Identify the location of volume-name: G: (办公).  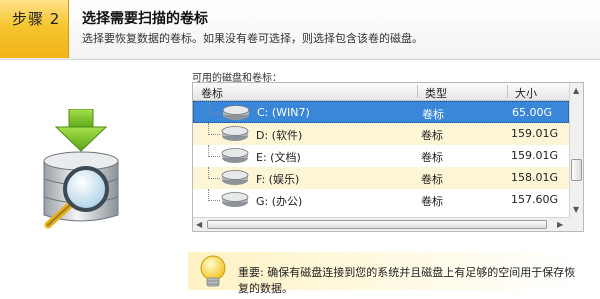
(279, 201).